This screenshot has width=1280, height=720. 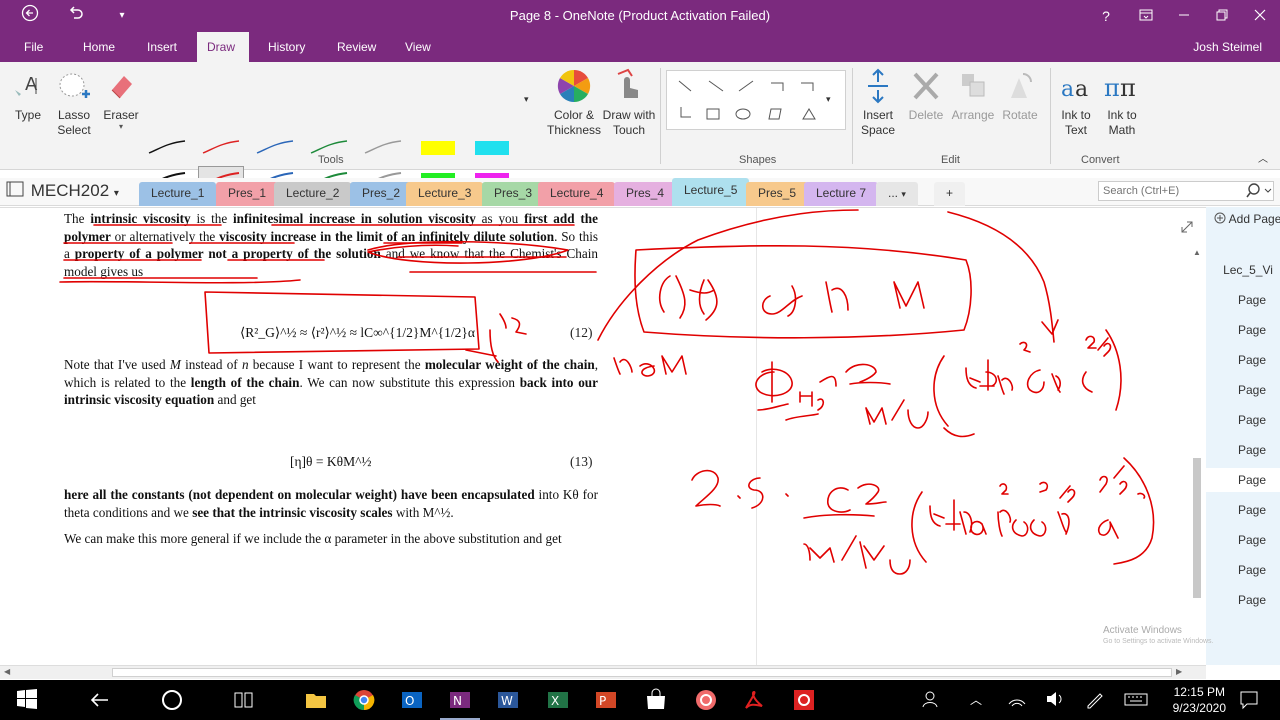 What do you see at coordinates (577, 194) in the screenshot?
I see `tab-section-lecture-4: Lecture_4` at bounding box center [577, 194].